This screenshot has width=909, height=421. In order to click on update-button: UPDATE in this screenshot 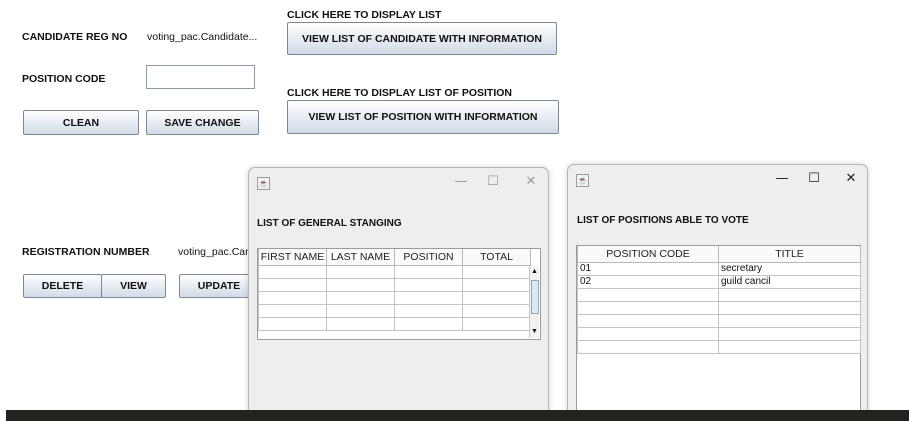, I will do `click(219, 286)`.